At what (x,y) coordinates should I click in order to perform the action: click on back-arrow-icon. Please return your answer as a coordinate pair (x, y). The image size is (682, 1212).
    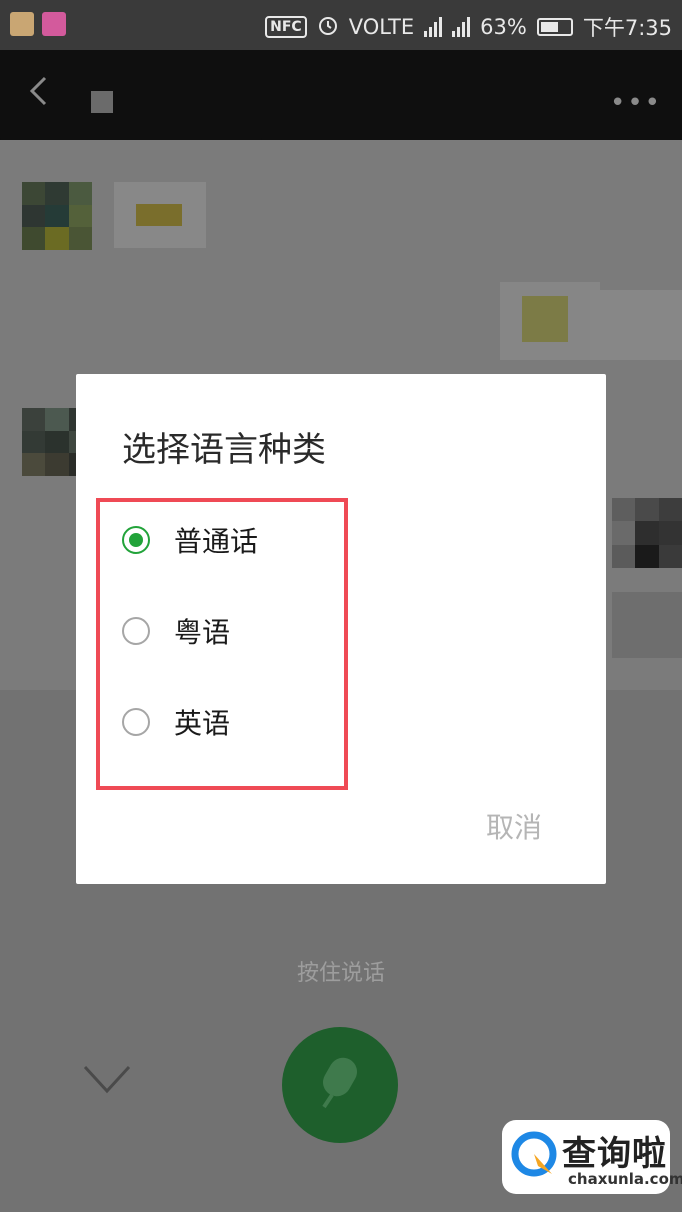
    Looking at the image, I should click on (38, 91).